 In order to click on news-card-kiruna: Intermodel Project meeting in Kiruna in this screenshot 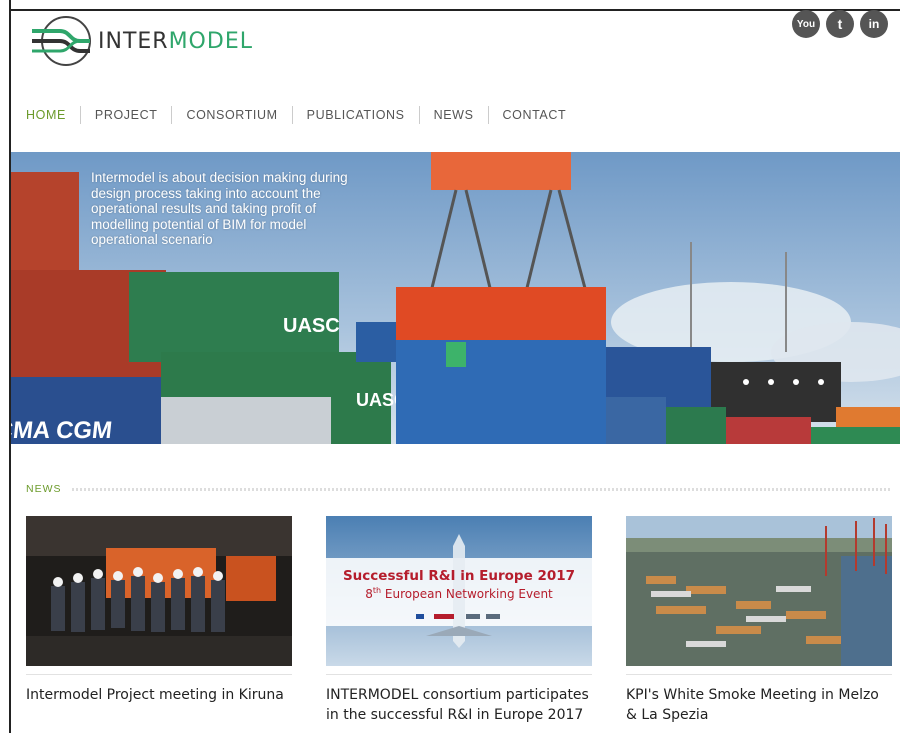, I will do `click(159, 610)`.